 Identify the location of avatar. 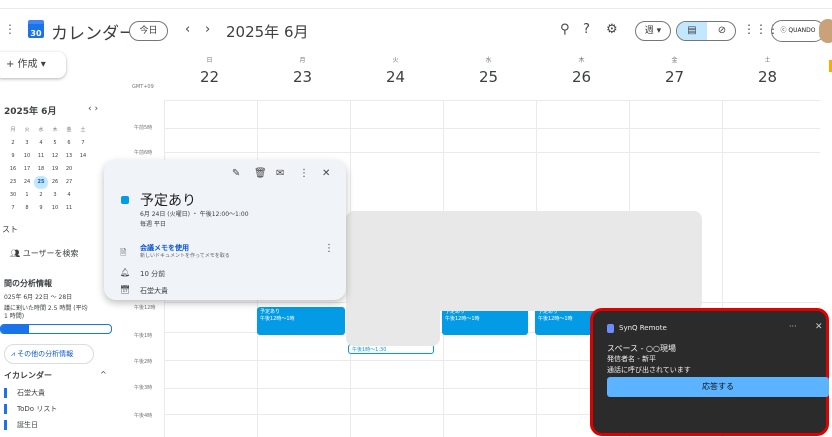
(825, 31).